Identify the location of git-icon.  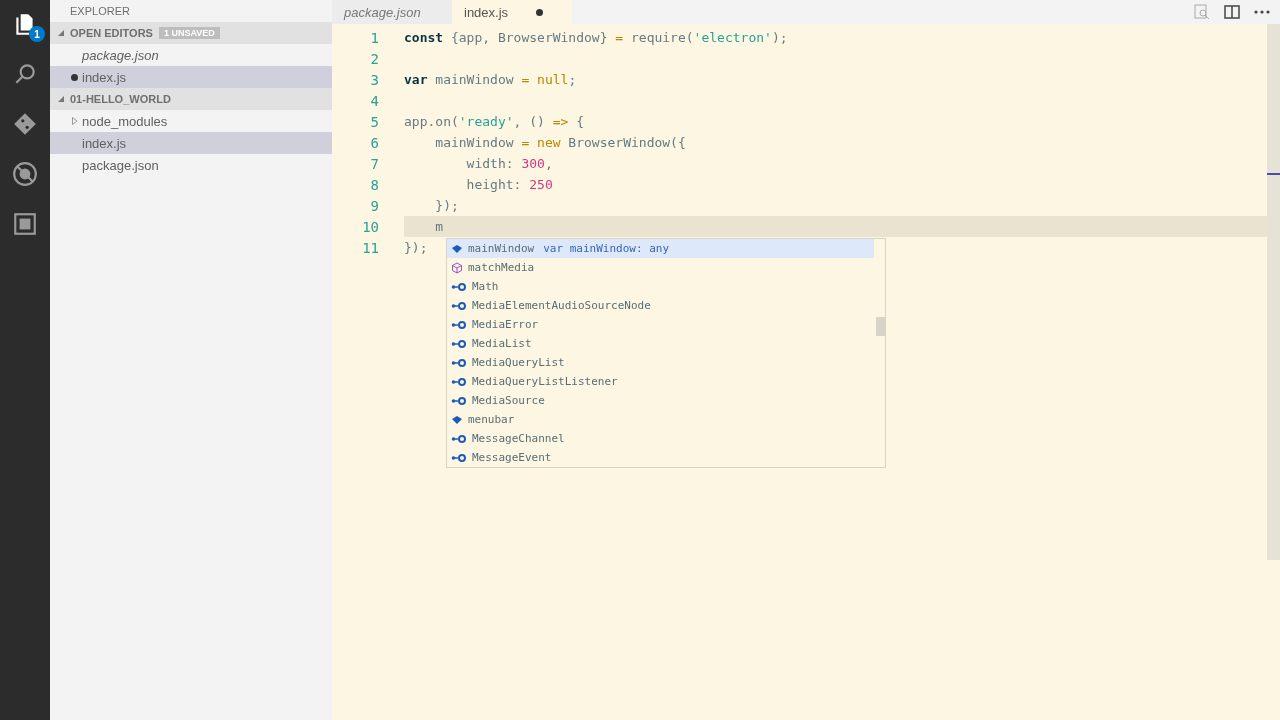
(25, 124).